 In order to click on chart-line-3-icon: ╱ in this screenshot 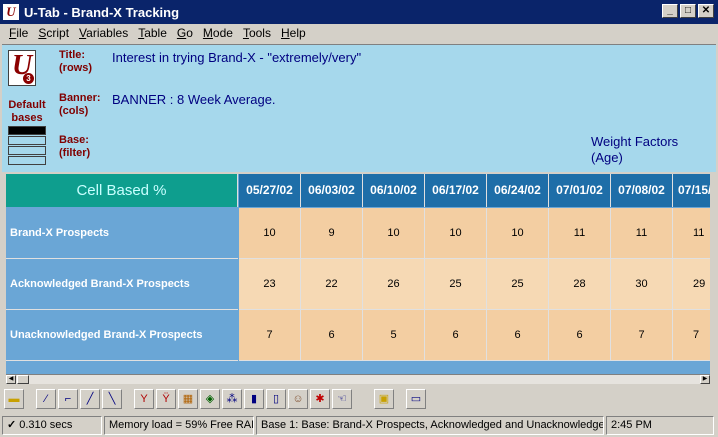, I will do `click(90, 399)`.